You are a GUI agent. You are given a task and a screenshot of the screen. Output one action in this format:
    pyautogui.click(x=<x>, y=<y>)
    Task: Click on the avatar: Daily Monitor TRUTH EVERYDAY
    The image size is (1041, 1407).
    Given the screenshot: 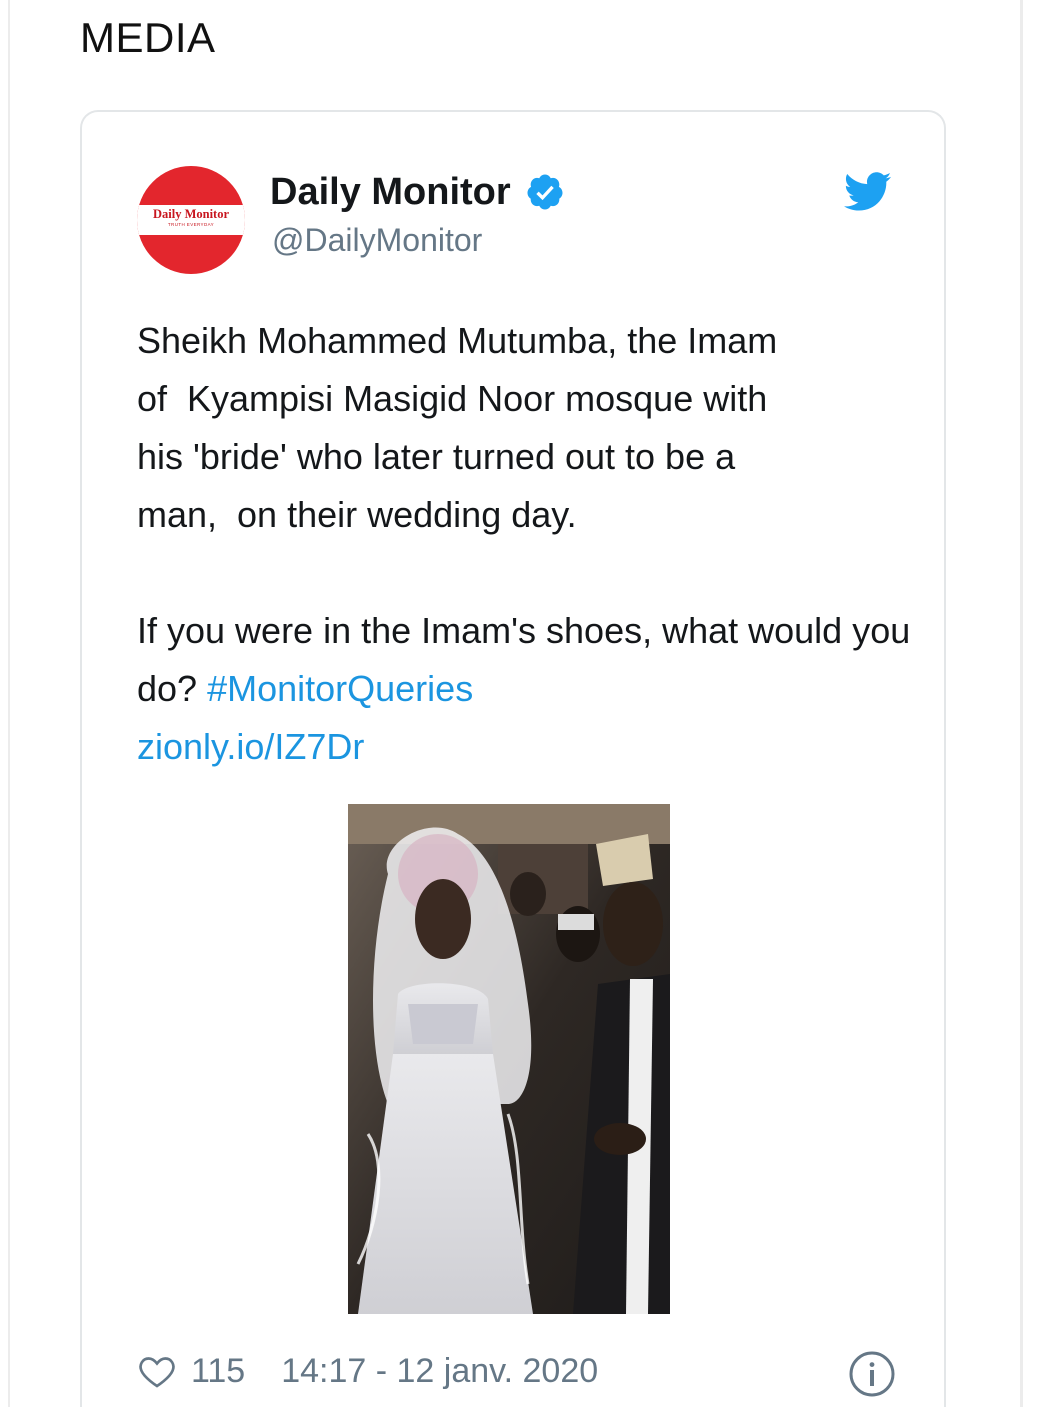 What is the action you would take?
    pyautogui.click(x=191, y=220)
    